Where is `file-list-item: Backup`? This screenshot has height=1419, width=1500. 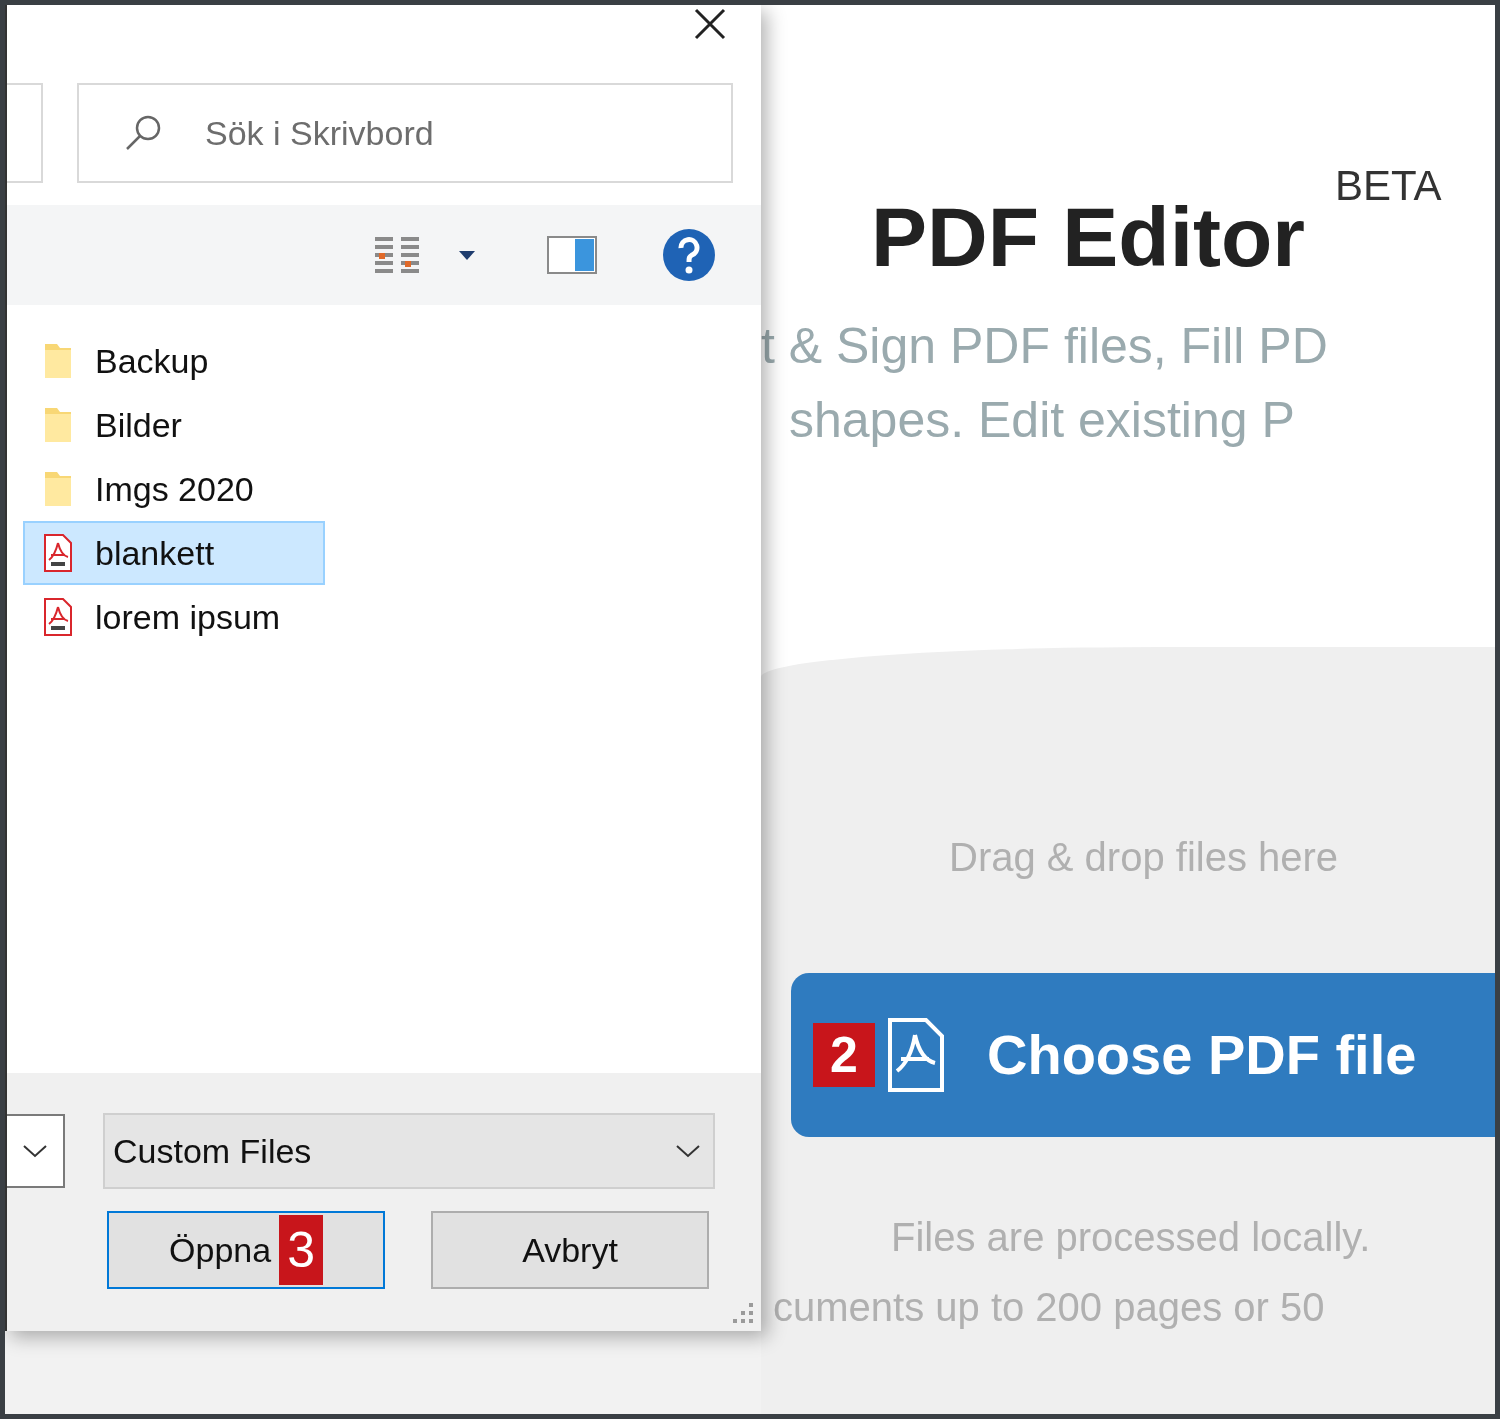
file-list-item: Backup is located at coordinates (174, 361).